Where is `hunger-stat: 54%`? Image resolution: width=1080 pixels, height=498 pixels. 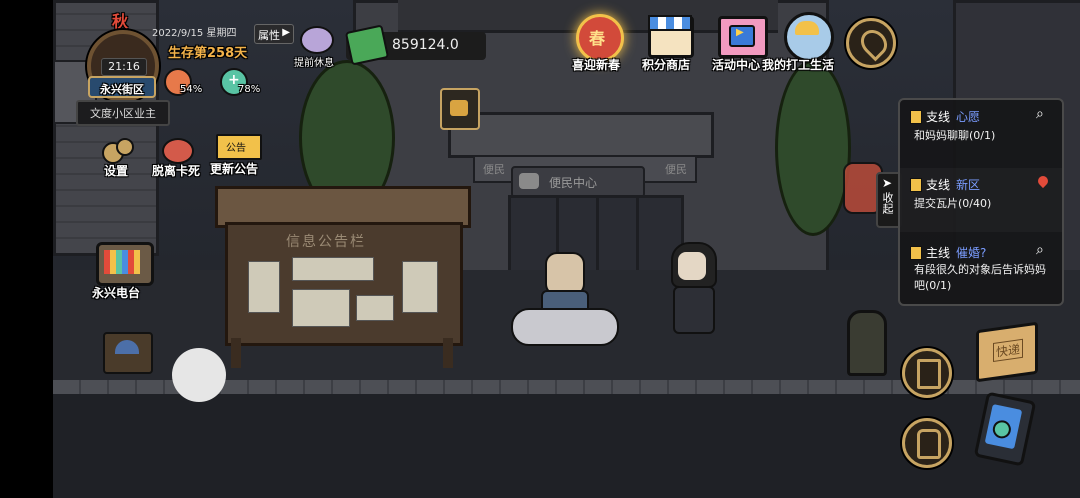 hunger-stat: 54% is located at coordinates (185, 84).